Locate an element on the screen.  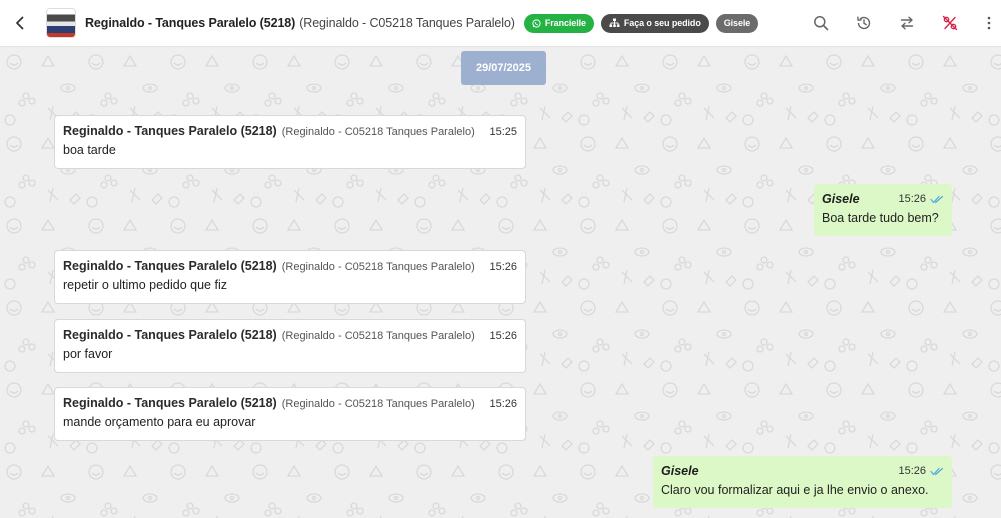
tag-label: Gisele is located at coordinates (737, 23).